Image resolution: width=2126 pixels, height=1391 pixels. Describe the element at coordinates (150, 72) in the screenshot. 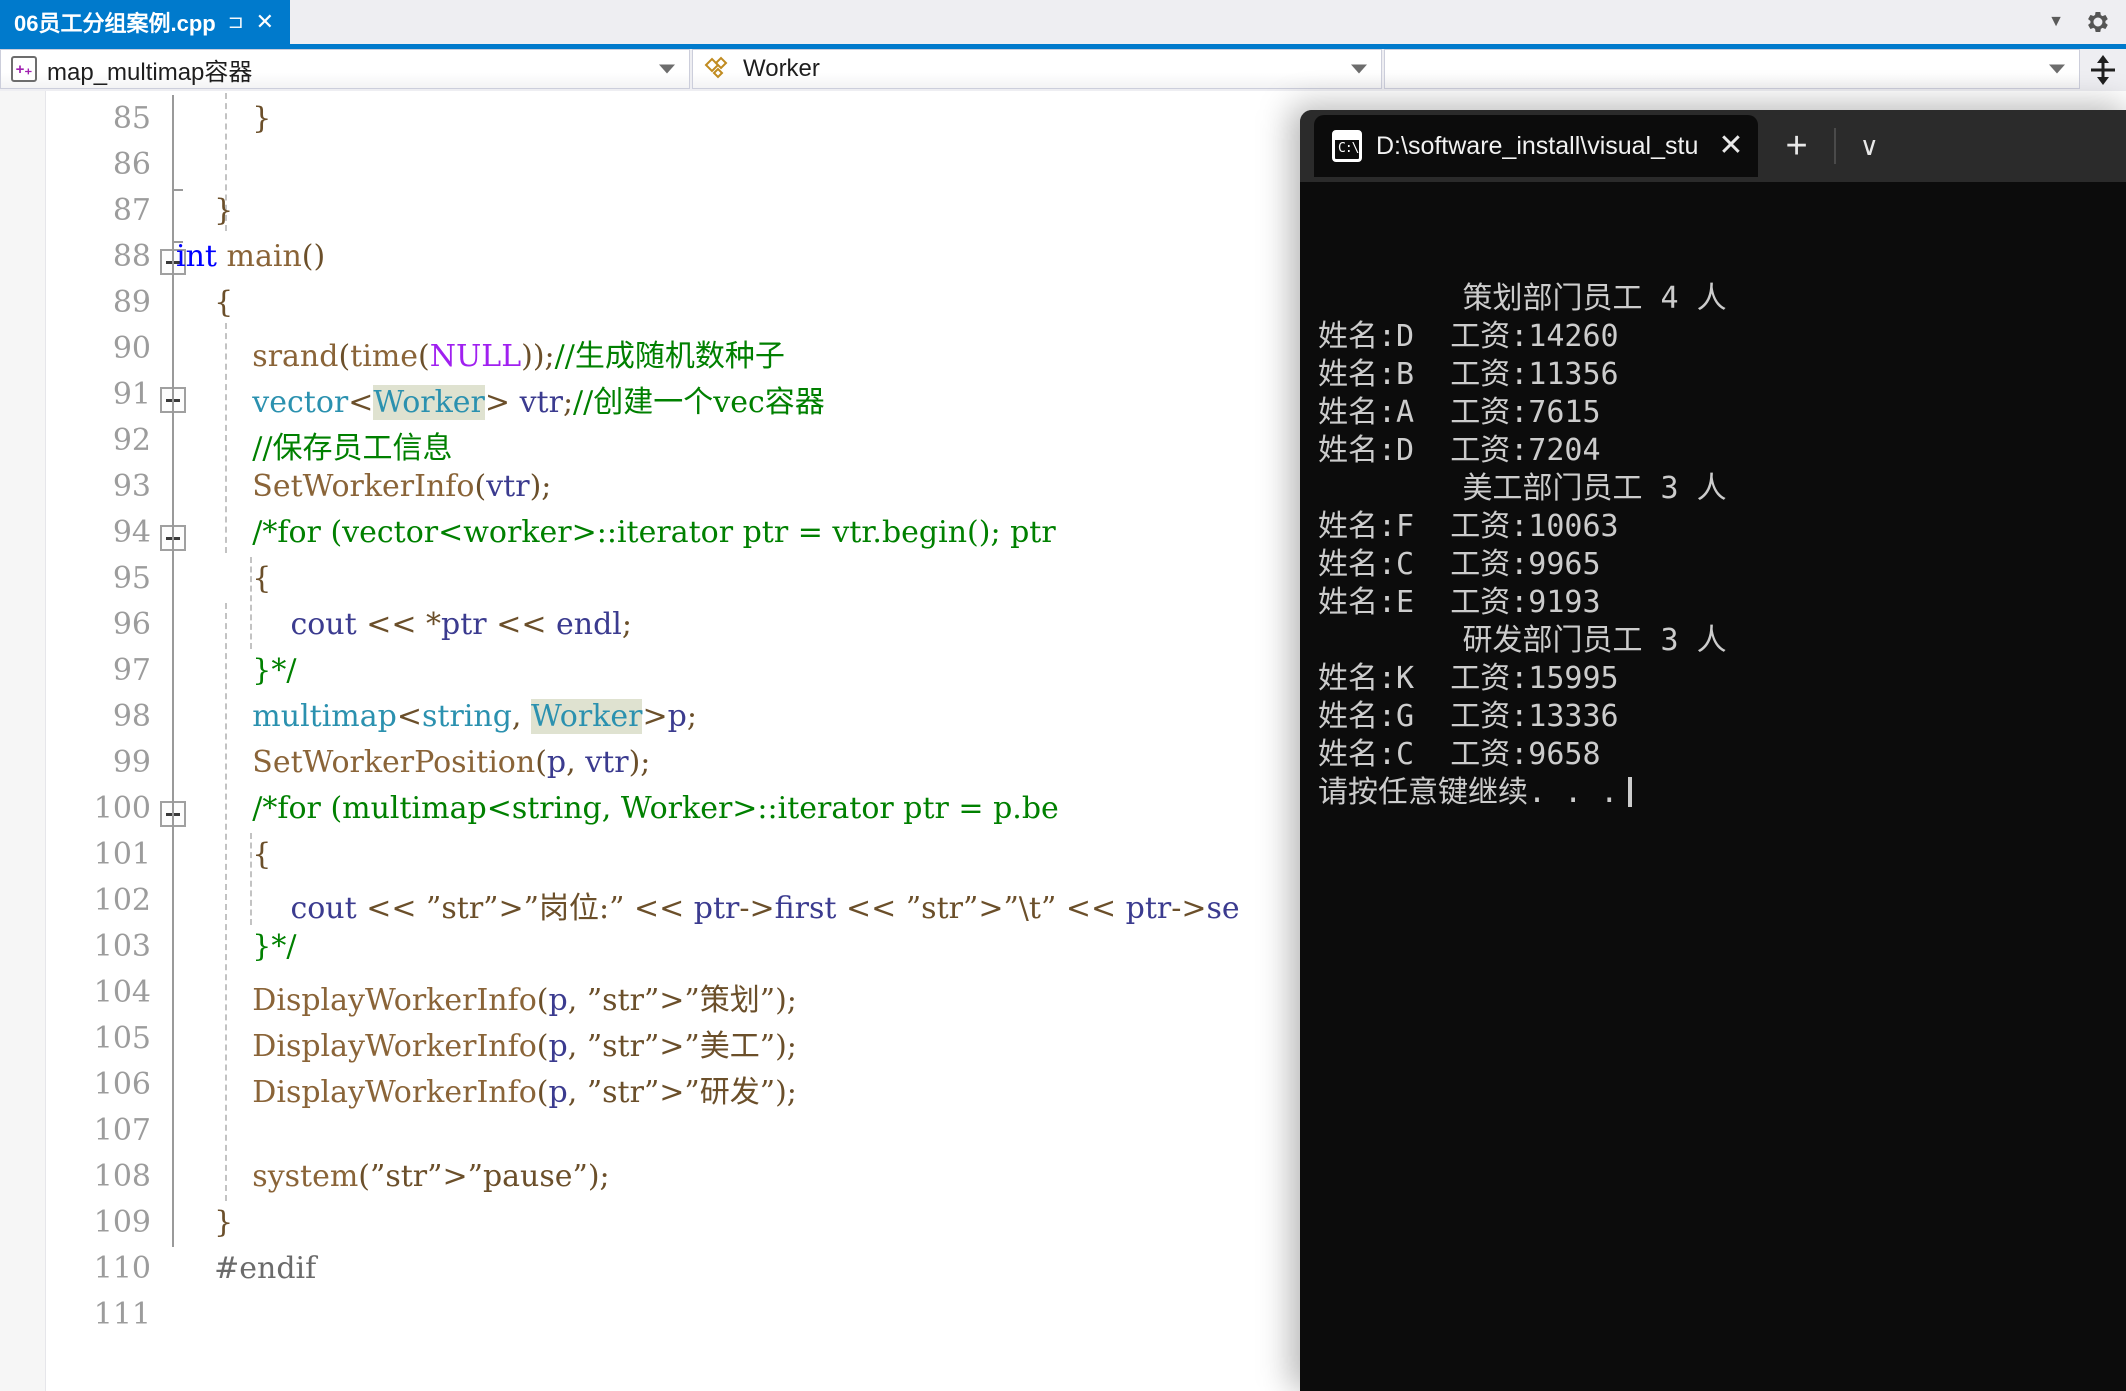

I see `scope-dropdown-value: map_multimap容器` at that location.